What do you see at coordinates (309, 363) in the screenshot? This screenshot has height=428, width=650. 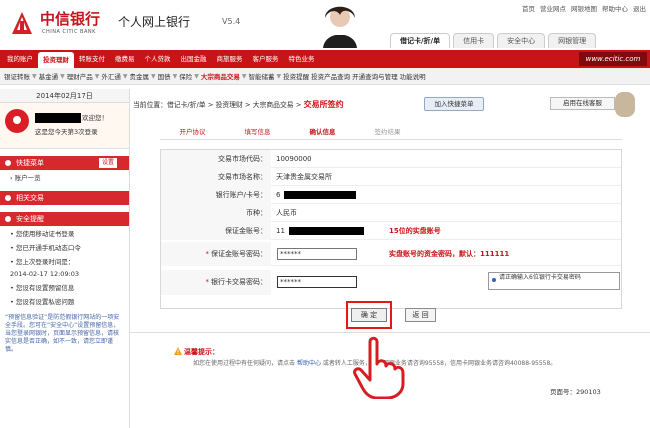 I see `help-center-link: 帮助中心` at bounding box center [309, 363].